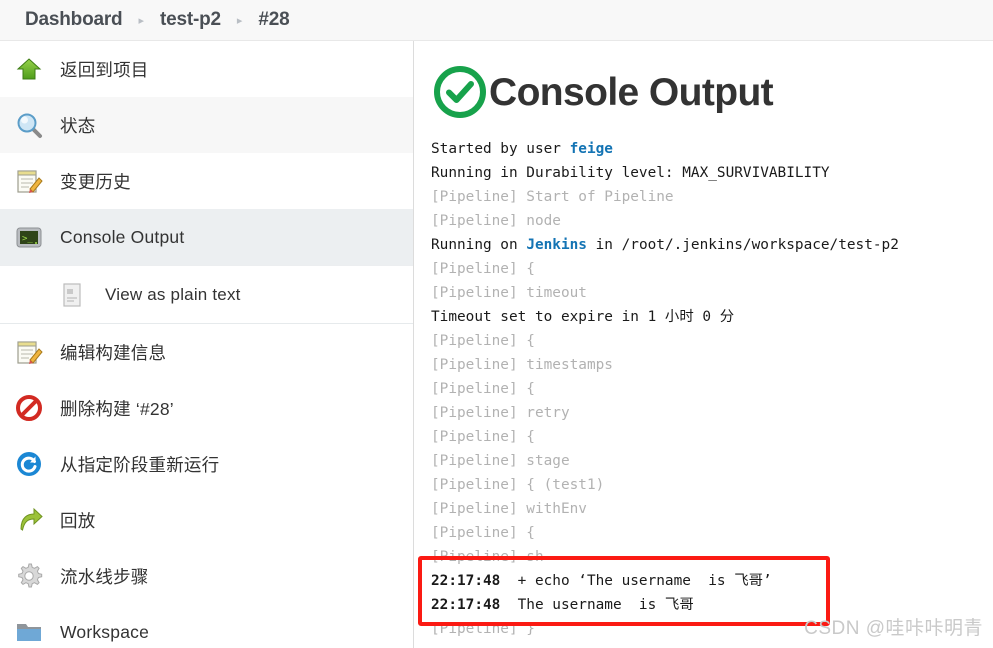 Image resolution: width=993 pixels, height=648 pixels. I want to click on sidebar-item-edit-build-information: 编辑构建信息, so click(206, 352).